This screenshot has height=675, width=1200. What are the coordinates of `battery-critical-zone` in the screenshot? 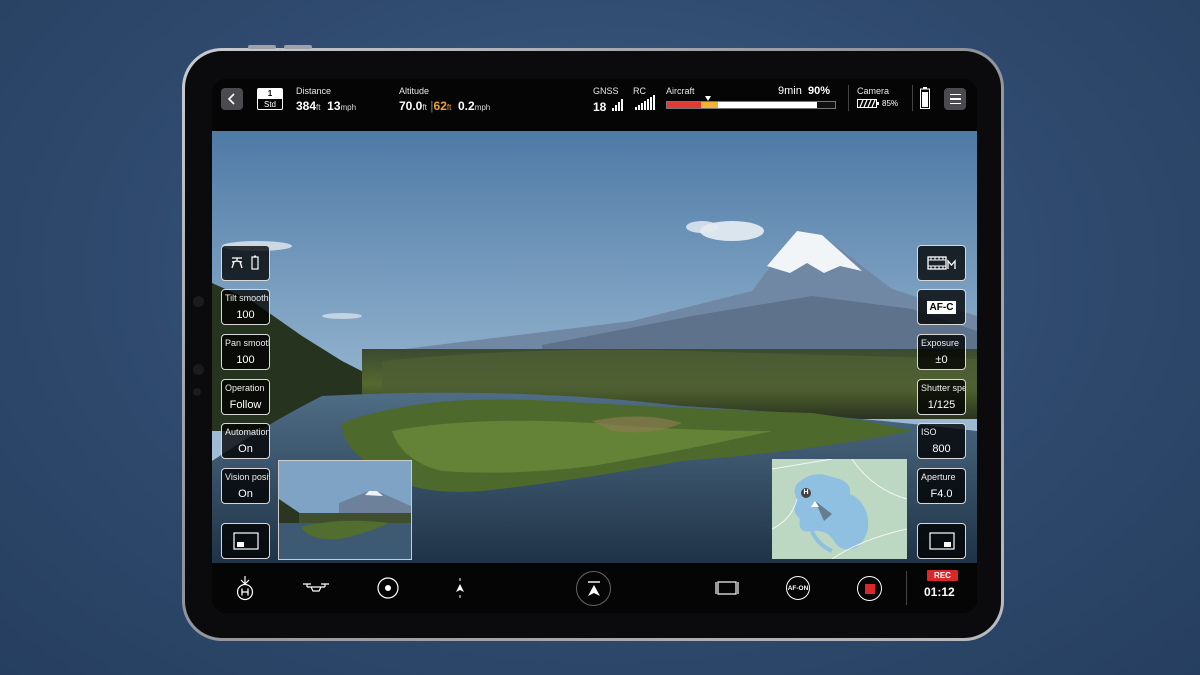 It's located at (684, 105).